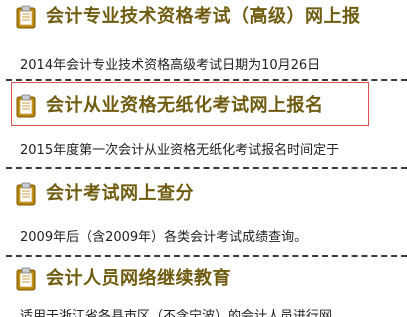 Image resolution: width=407 pixels, height=317 pixels. I want to click on news-item-title-link: 会计人员网络继续教育, so click(138, 279).